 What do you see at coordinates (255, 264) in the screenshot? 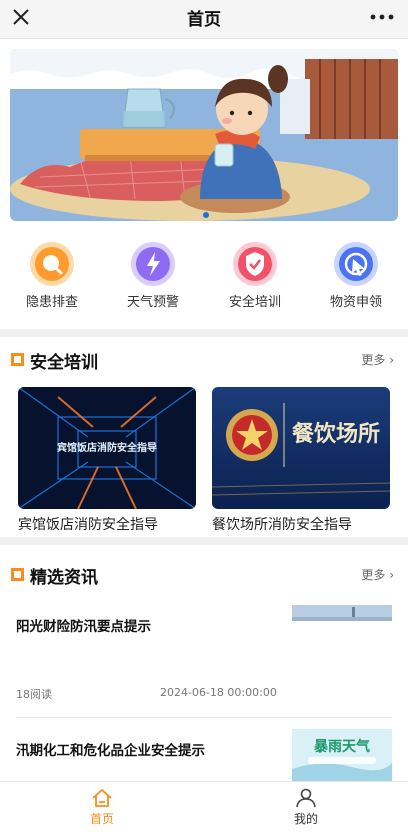
I see `shield-check-icon` at bounding box center [255, 264].